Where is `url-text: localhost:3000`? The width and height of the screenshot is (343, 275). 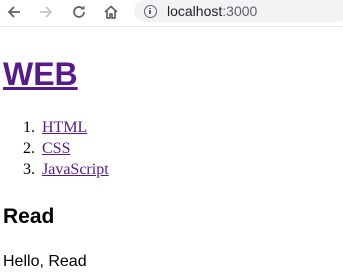 url-text: localhost:3000 is located at coordinates (212, 11).